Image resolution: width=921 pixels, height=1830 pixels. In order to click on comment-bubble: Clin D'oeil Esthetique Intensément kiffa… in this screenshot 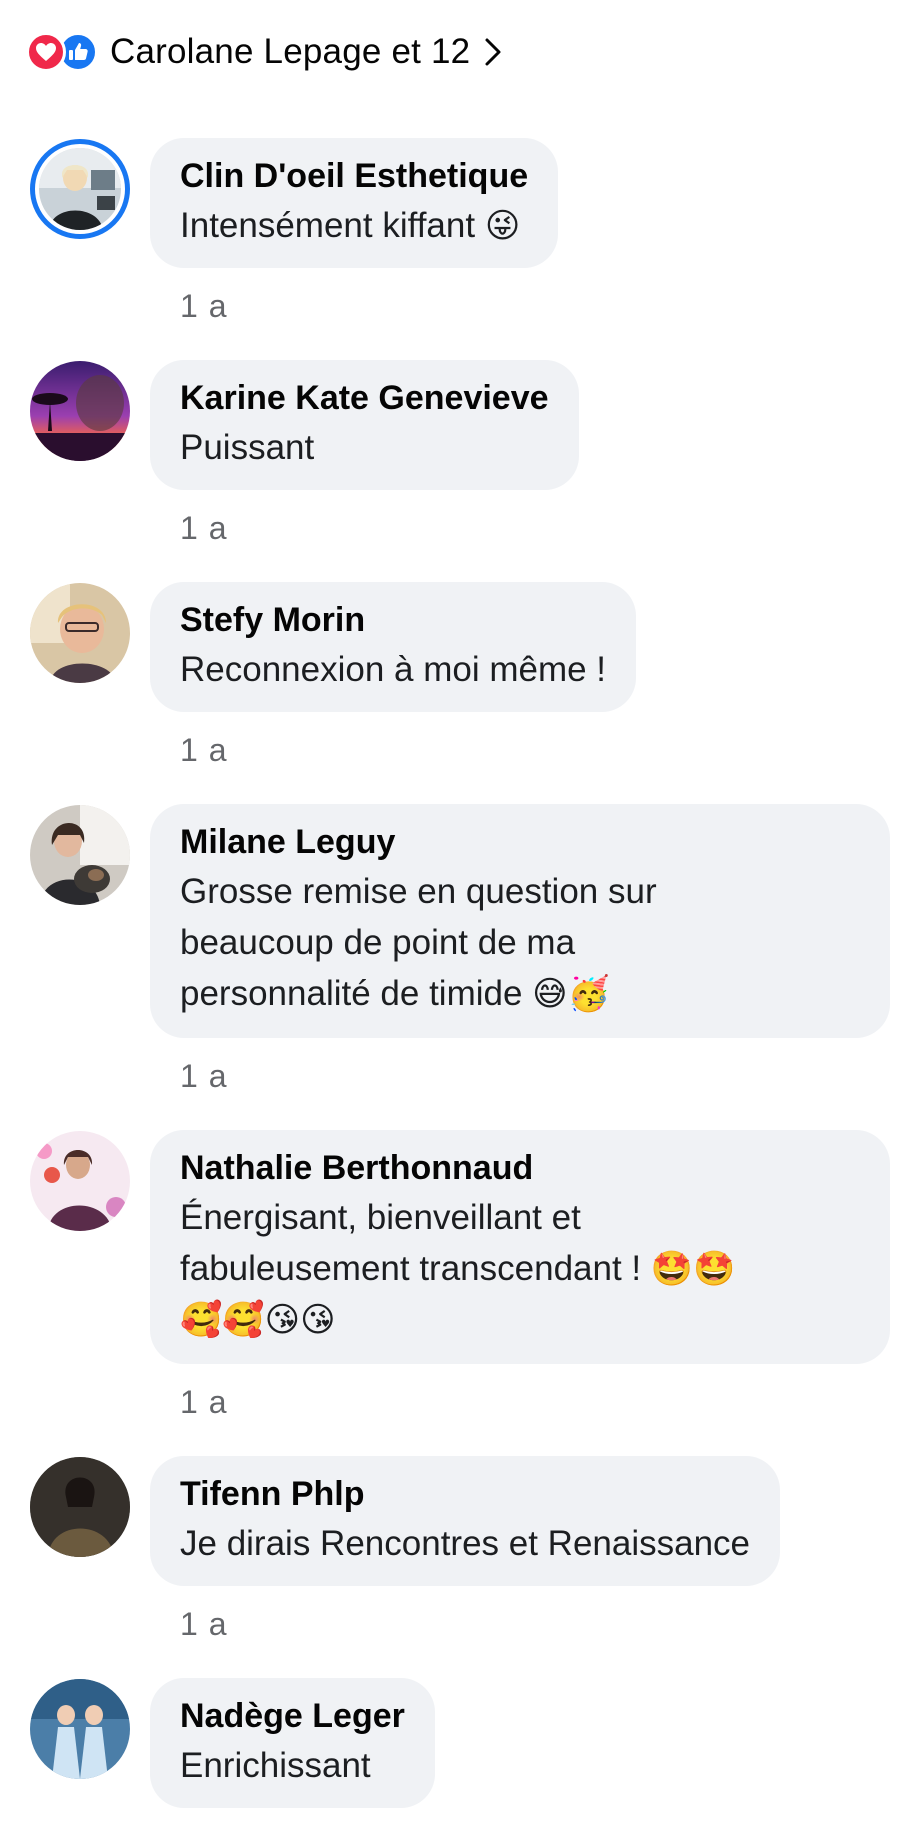, I will do `click(354, 203)`.